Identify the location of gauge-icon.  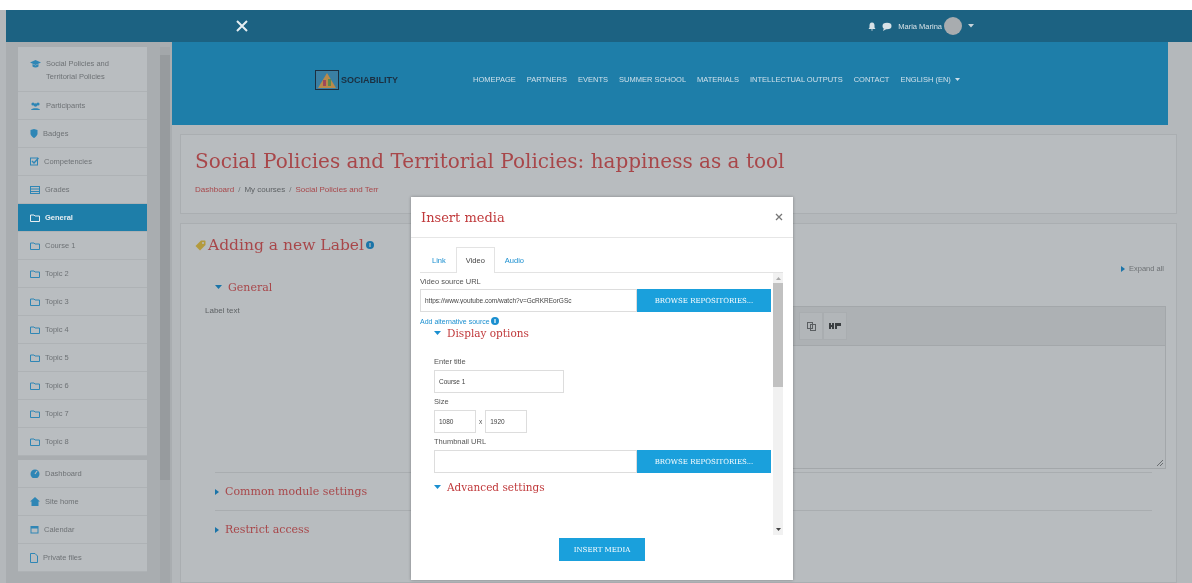
(35, 473).